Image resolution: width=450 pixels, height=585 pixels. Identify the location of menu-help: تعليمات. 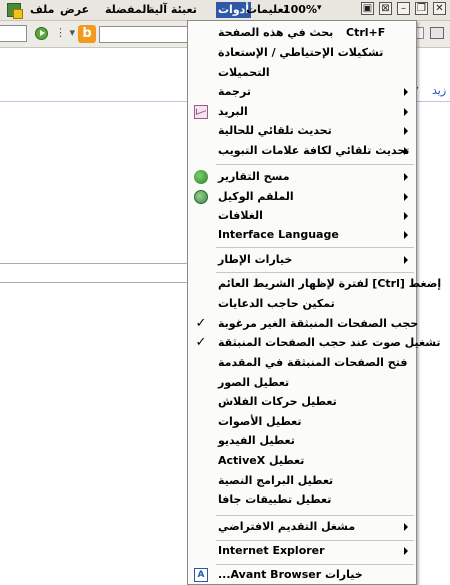
(267, 9).